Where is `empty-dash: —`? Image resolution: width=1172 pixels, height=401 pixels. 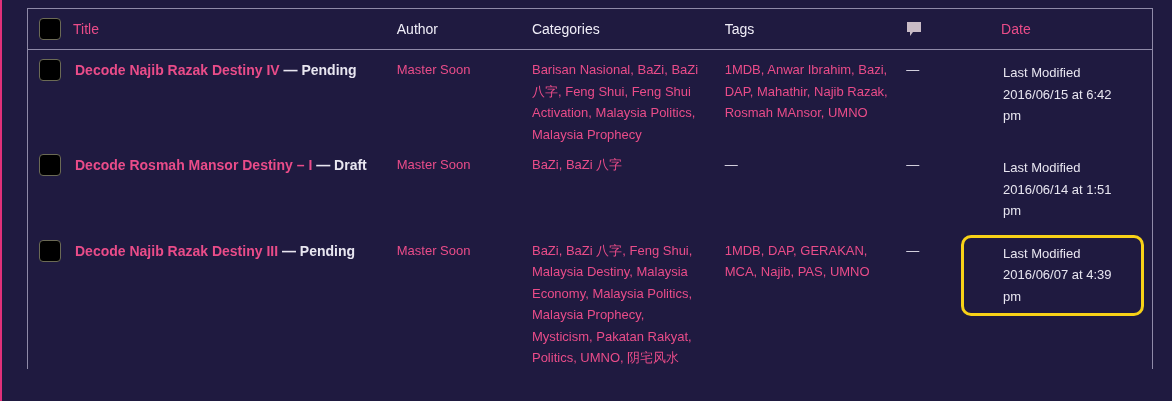
empty-dash: — is located at coordinates (731, 165).